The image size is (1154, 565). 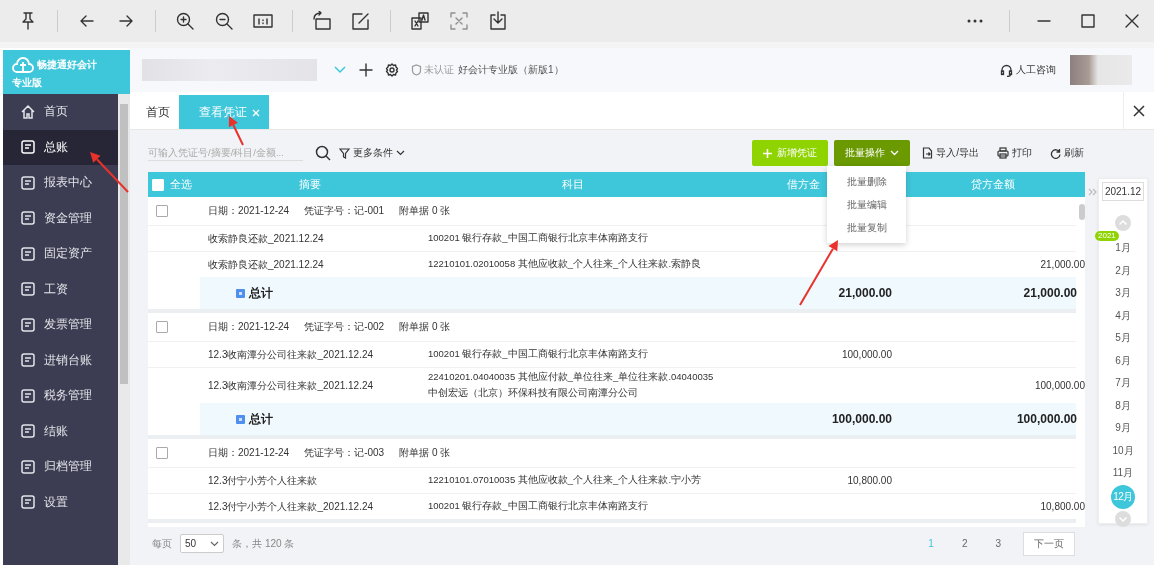 I want to click on month-item: 11月, so click(x=1123, y=473).